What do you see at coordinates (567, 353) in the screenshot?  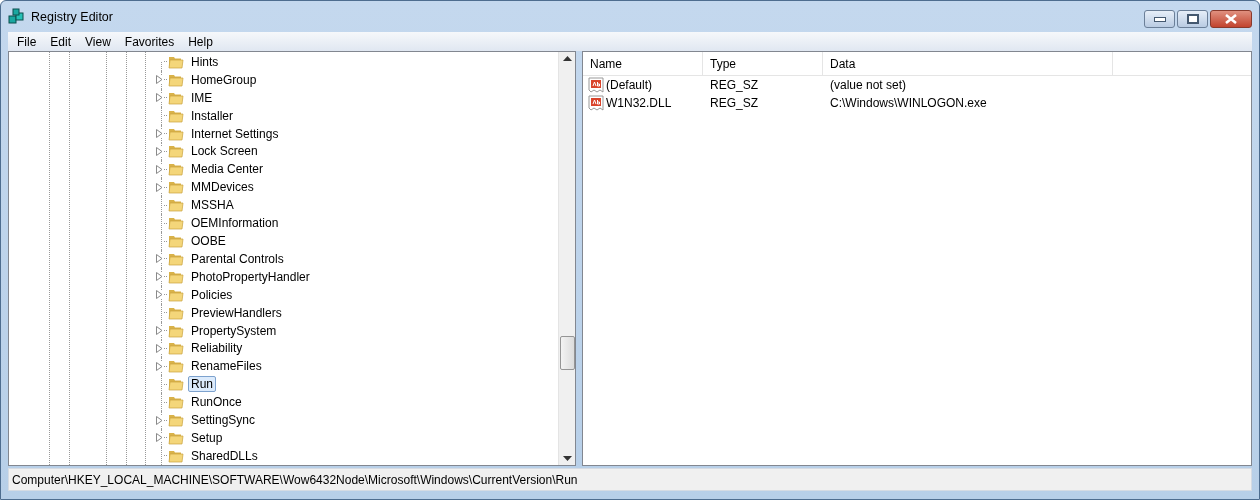 I see `scroll-thumb` at bounding box center [567, 353].